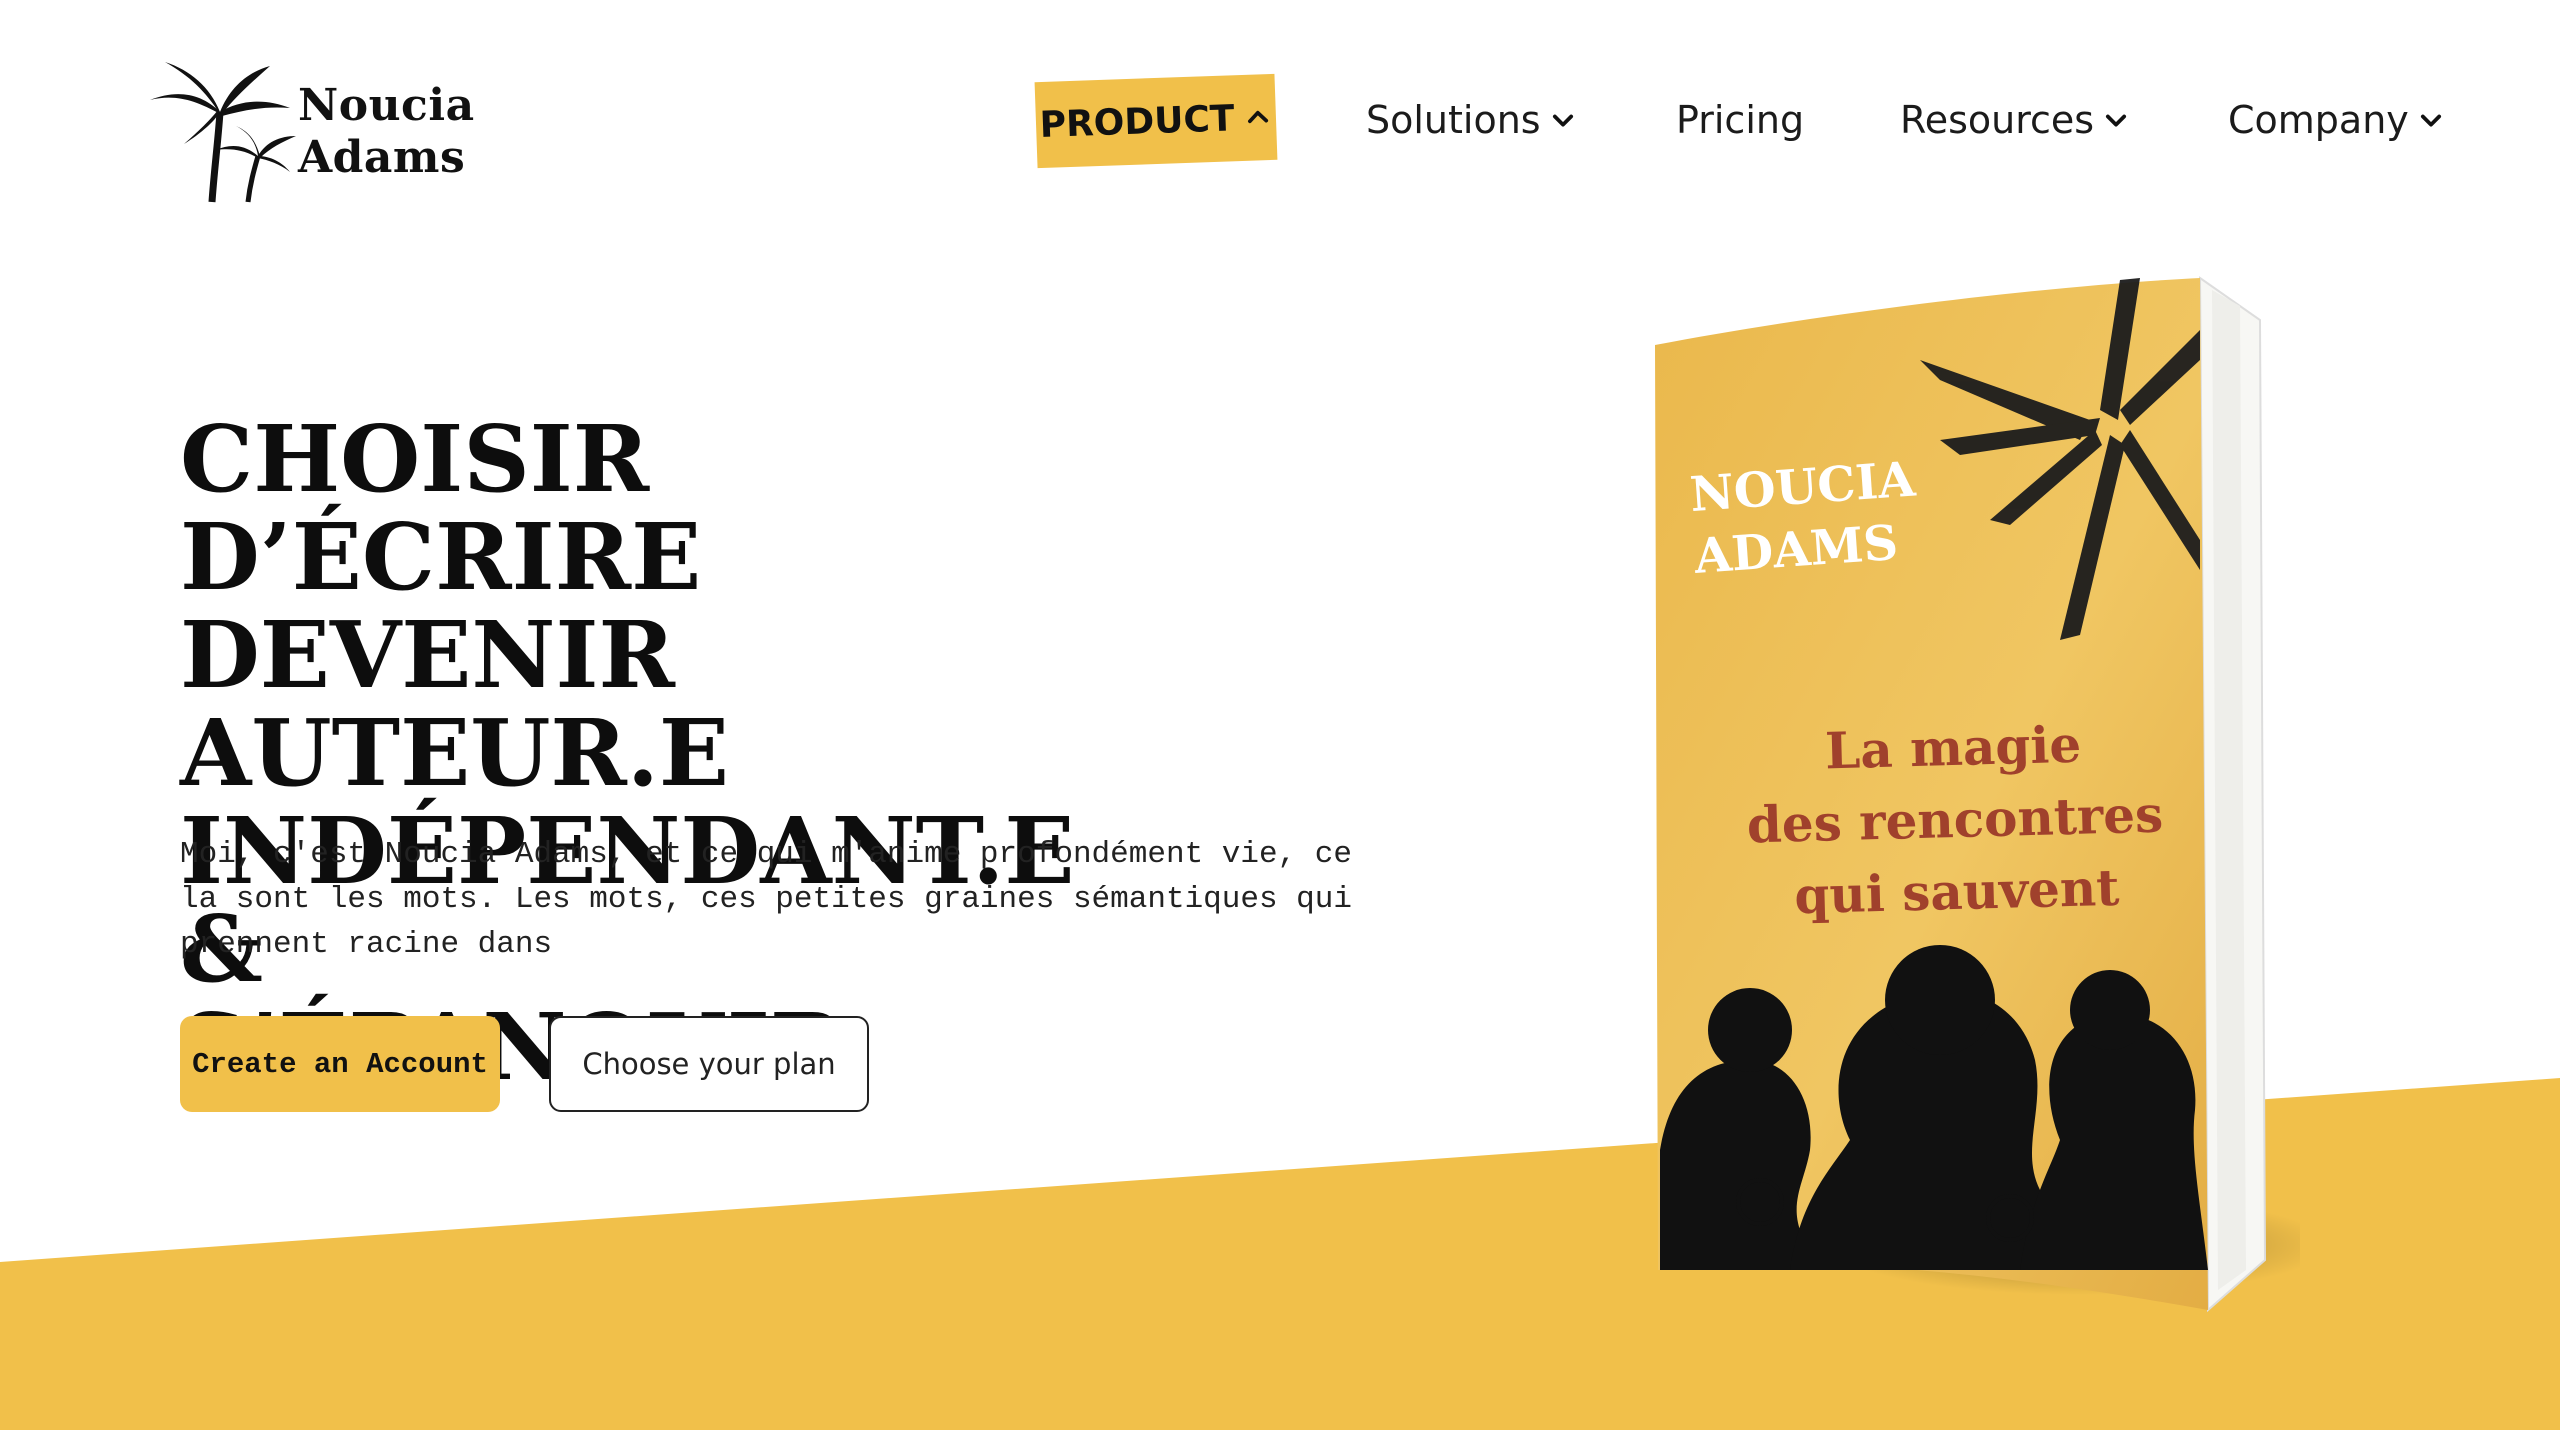 Image resolution: width=2560 pixels, height=1430 pixels. What do you see at coordinates (1822, 517) in the screenshot?
I see `book-author: NOUCIA ADAMS` at bounding box center [1822, 517].